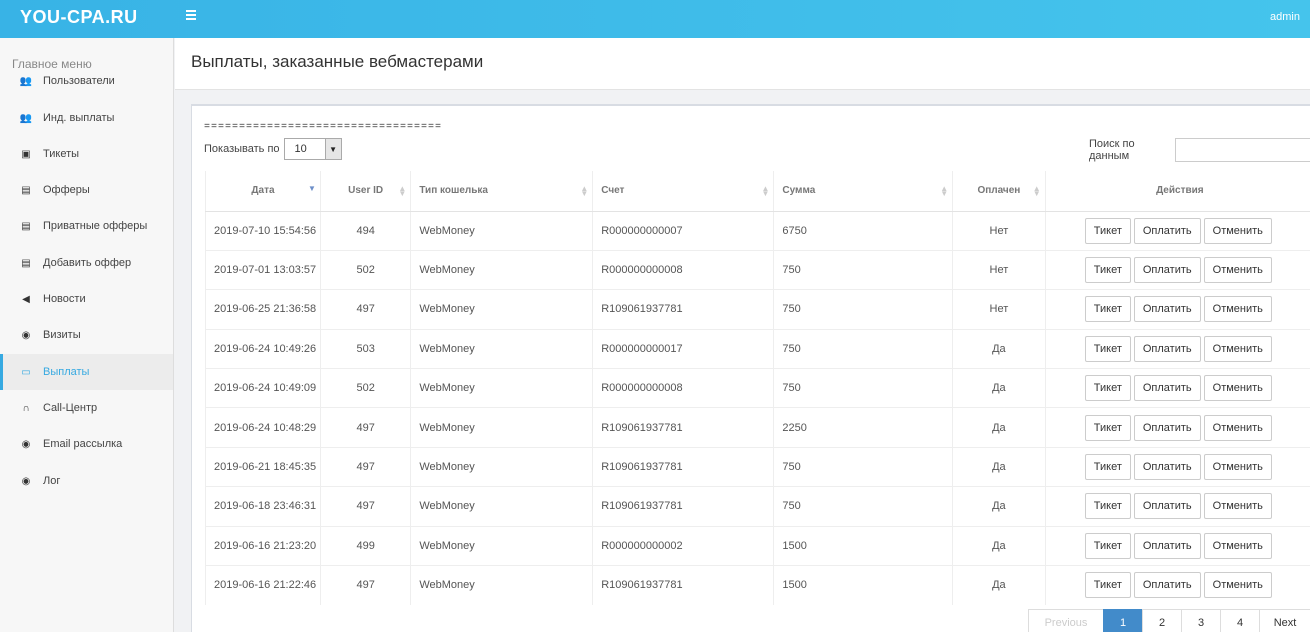 The image size is (1310, 632). What do you see at coordinates (502, 191) in the screenshot?
I see `column-header-wallet-type: Тип кошелька ▲ ▼` at bounding box center [502, 191].